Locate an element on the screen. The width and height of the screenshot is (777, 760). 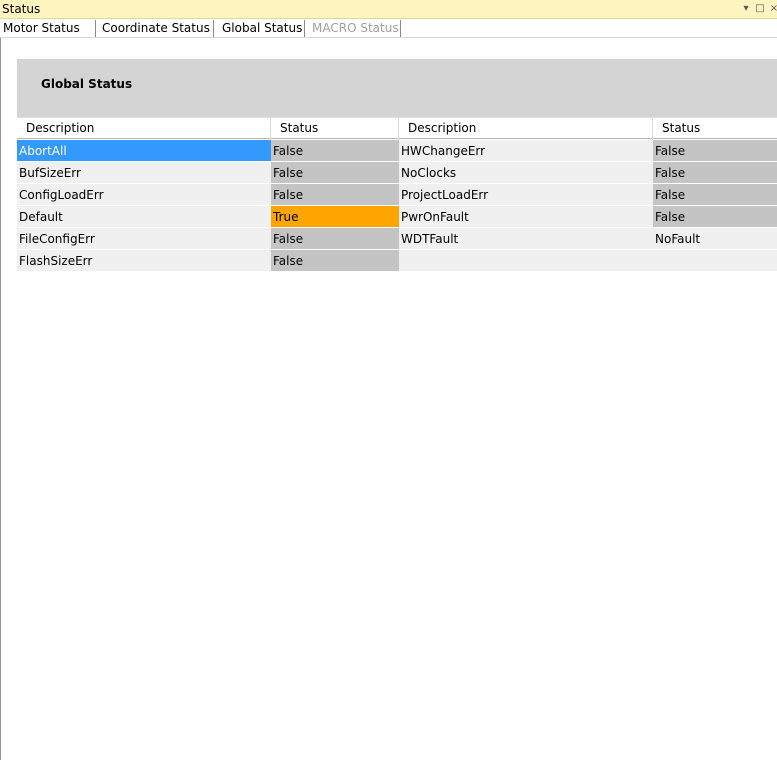
row-description: AbortAll is located at coordinates (144, 151).